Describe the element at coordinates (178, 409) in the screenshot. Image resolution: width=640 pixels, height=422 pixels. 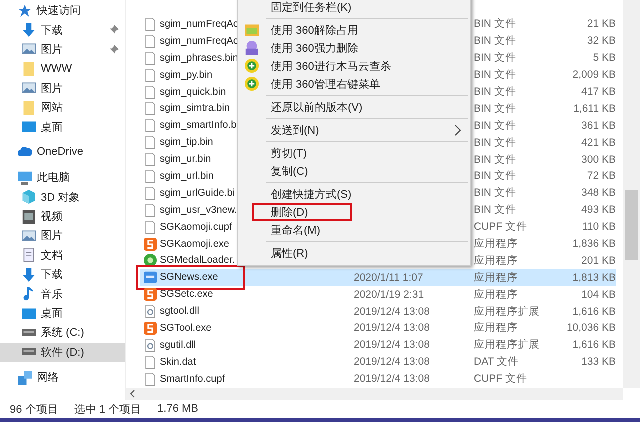
I see `selection-size: 1.76 MB` at that location.